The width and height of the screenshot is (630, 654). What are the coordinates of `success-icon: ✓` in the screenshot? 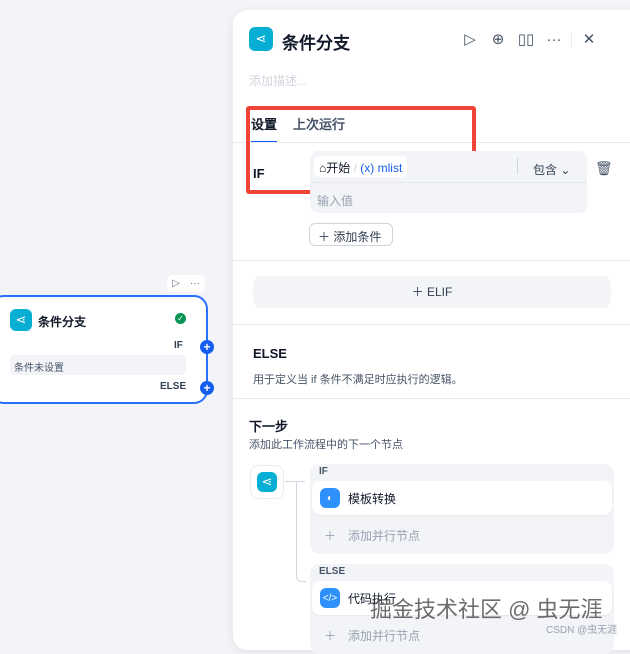 It's located at (180, 318).